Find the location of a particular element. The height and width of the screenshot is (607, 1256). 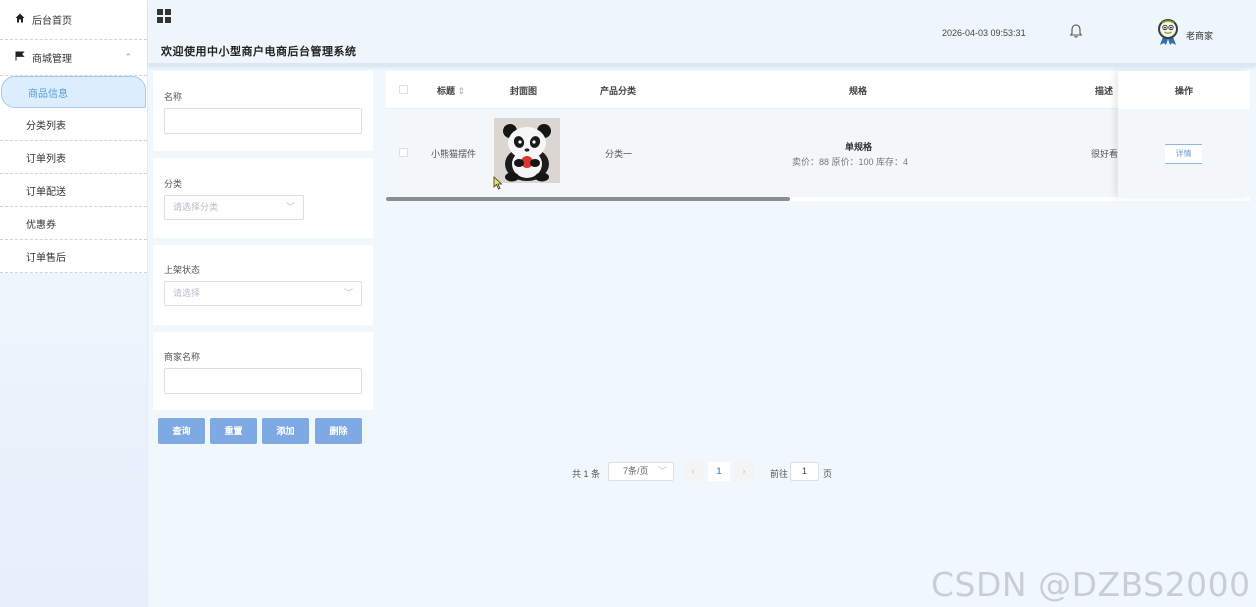

page-number-current: 1 is located at coordinates (719, 471).